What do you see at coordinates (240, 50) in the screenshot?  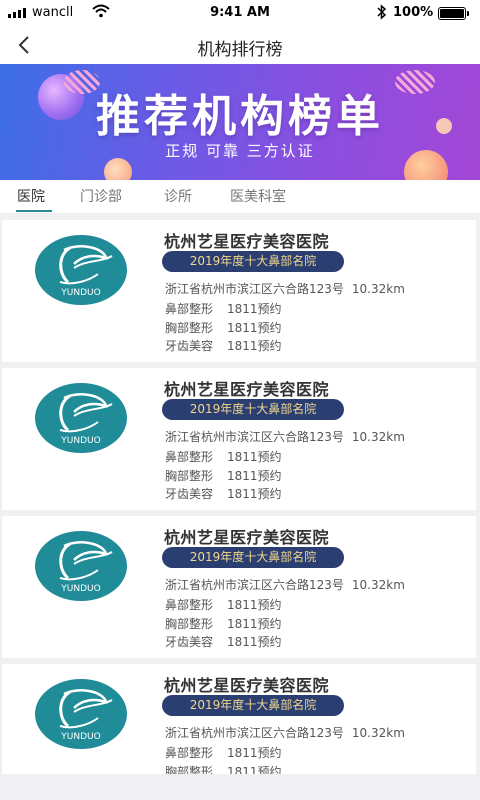 I see `page-title: 机构排行榜` at bounding box center [240, 50].